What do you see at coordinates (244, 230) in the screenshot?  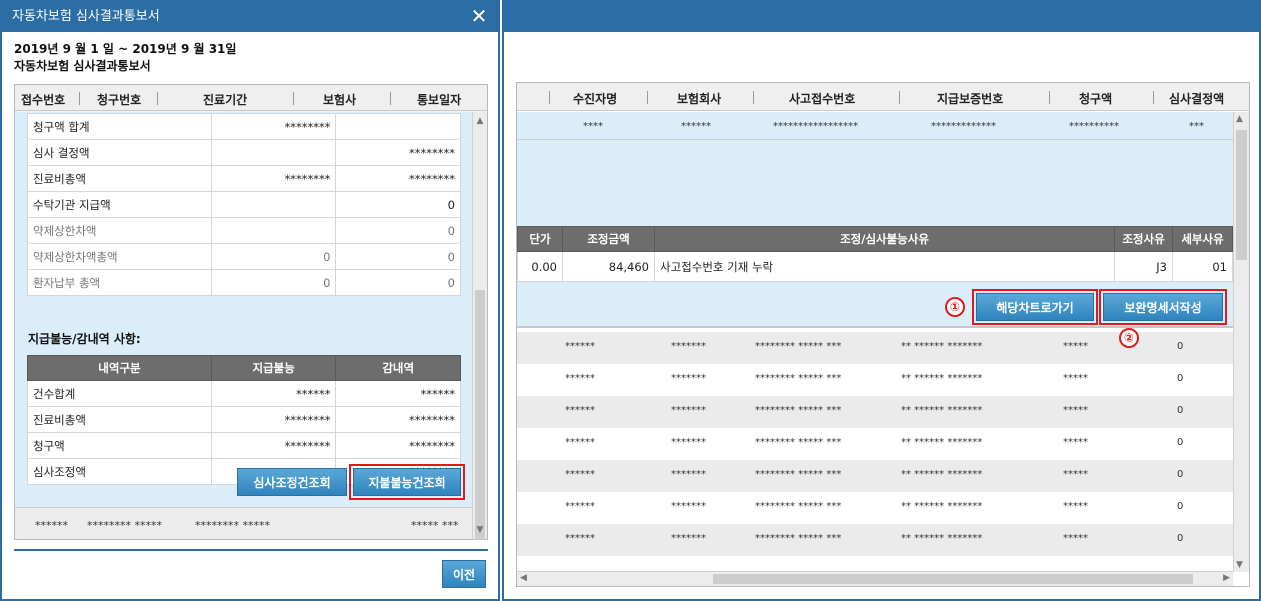 I see `table-row: 약제상한차액 0` at bounding box center [244, 230].